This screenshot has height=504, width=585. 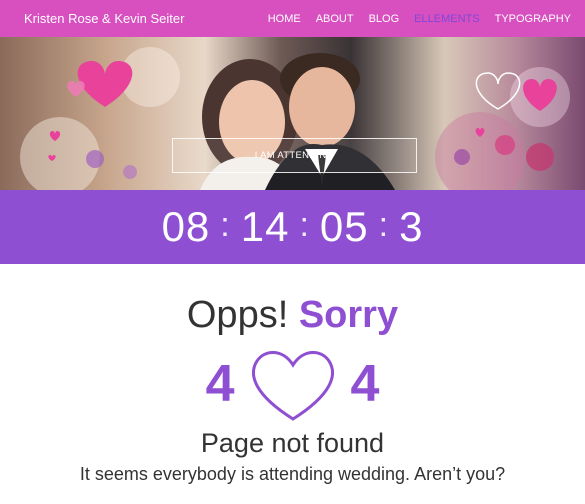 I want to click on attending-button: I AM ATTENDING, so click(x=294, y=155).